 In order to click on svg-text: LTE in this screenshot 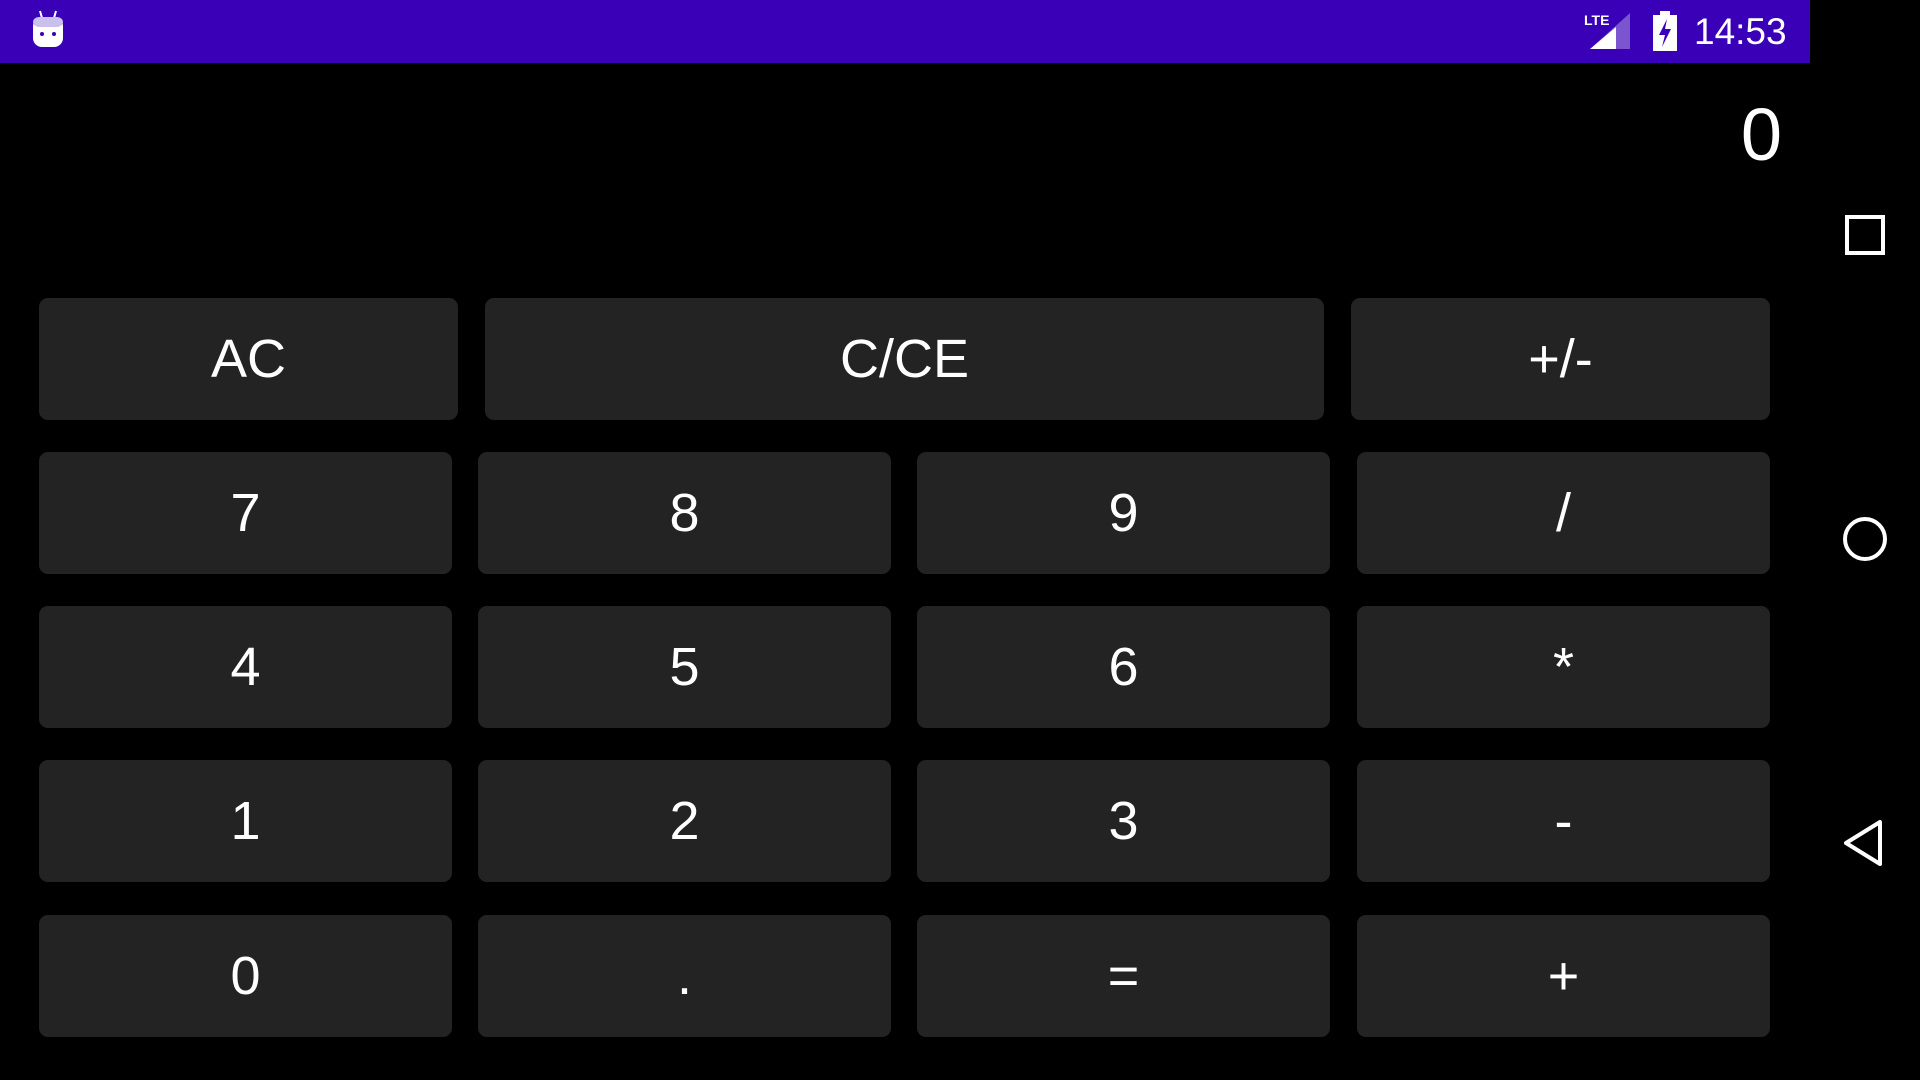, I will do `click(1596, 20)`.